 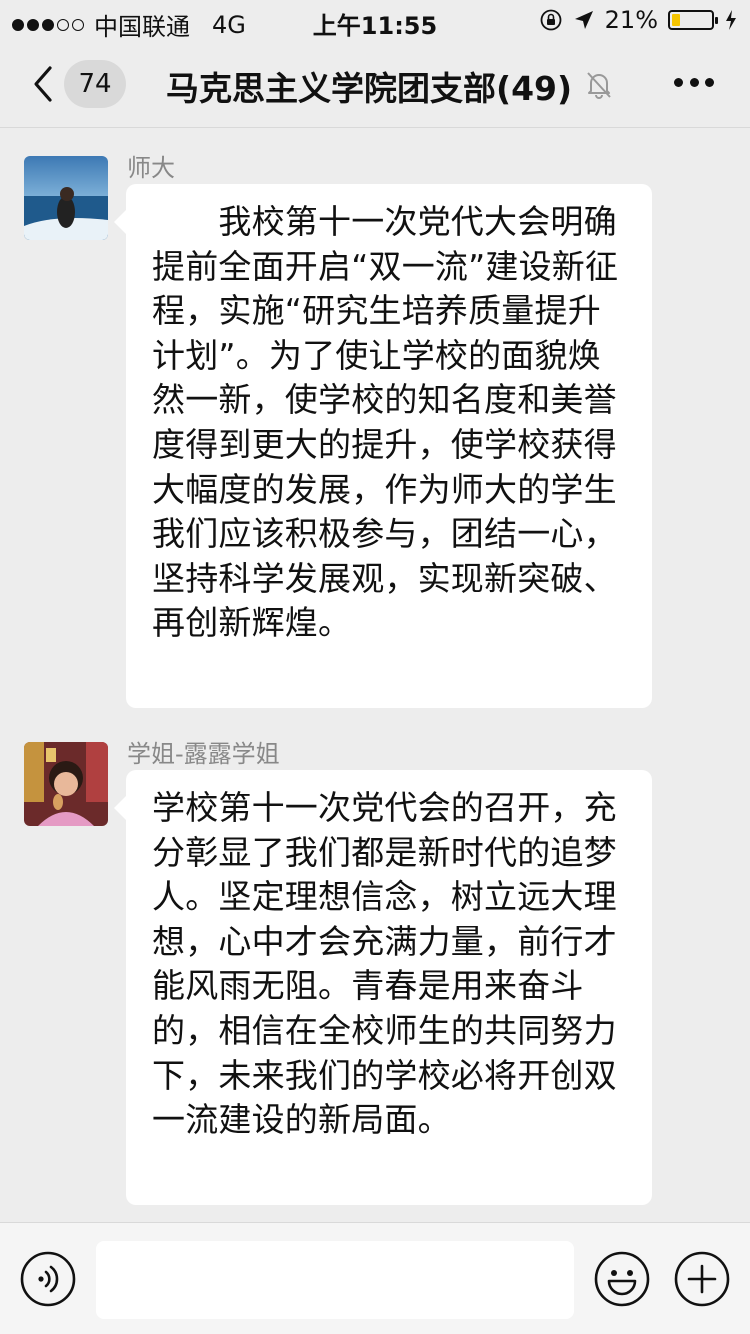 What do you see at coordinates (551, 20) in the screenshot?
I see `rotation-lock-icon` at bounding box center [551, 20].